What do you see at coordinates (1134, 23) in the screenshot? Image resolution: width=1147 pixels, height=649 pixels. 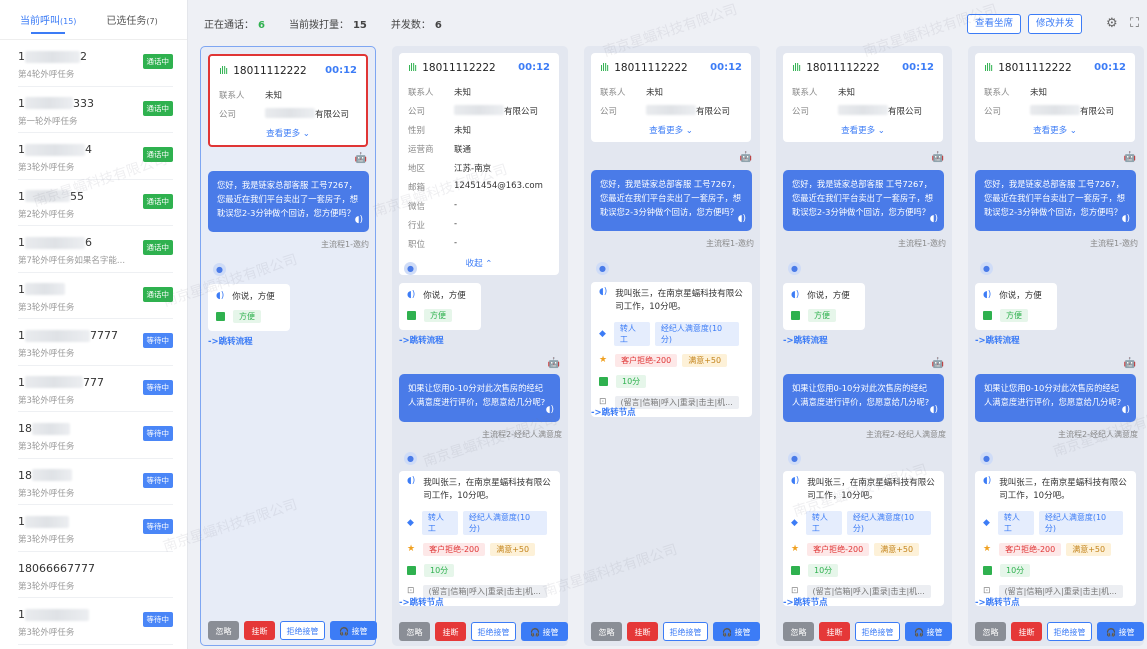 I see `fullscreen-icon: ⛶` at bounding box center [1134, 23].